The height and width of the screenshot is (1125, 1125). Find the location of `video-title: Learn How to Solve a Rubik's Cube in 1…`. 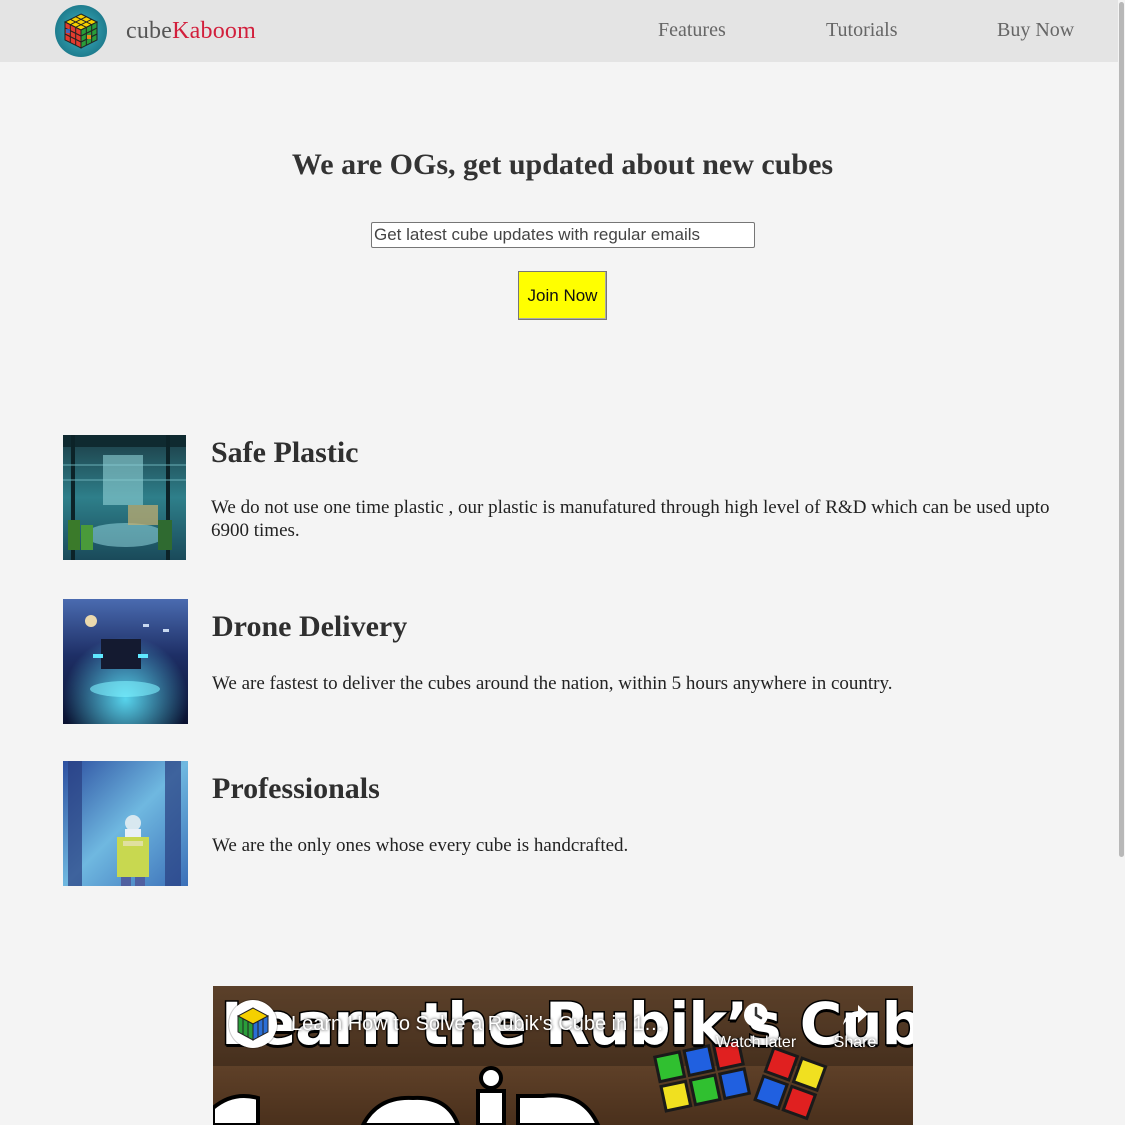

video-title: Learn How to Solve a Rubik's Cube in 1… is located at coordinates (496, 1024).